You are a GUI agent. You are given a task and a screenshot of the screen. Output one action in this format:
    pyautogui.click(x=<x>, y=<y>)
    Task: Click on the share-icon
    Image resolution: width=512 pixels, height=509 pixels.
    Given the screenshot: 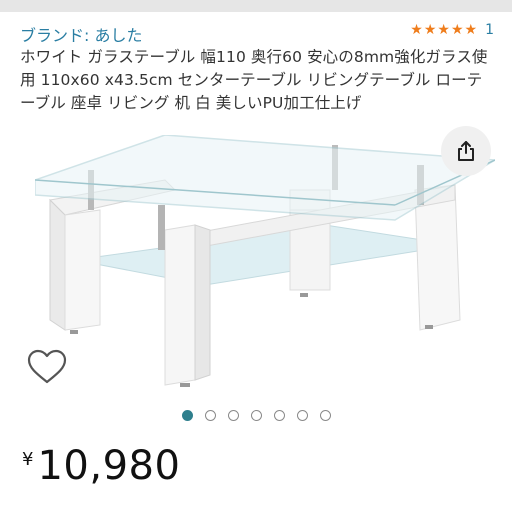 What is the action you would take?
    pyautogui.click(x=466, y=151)
    